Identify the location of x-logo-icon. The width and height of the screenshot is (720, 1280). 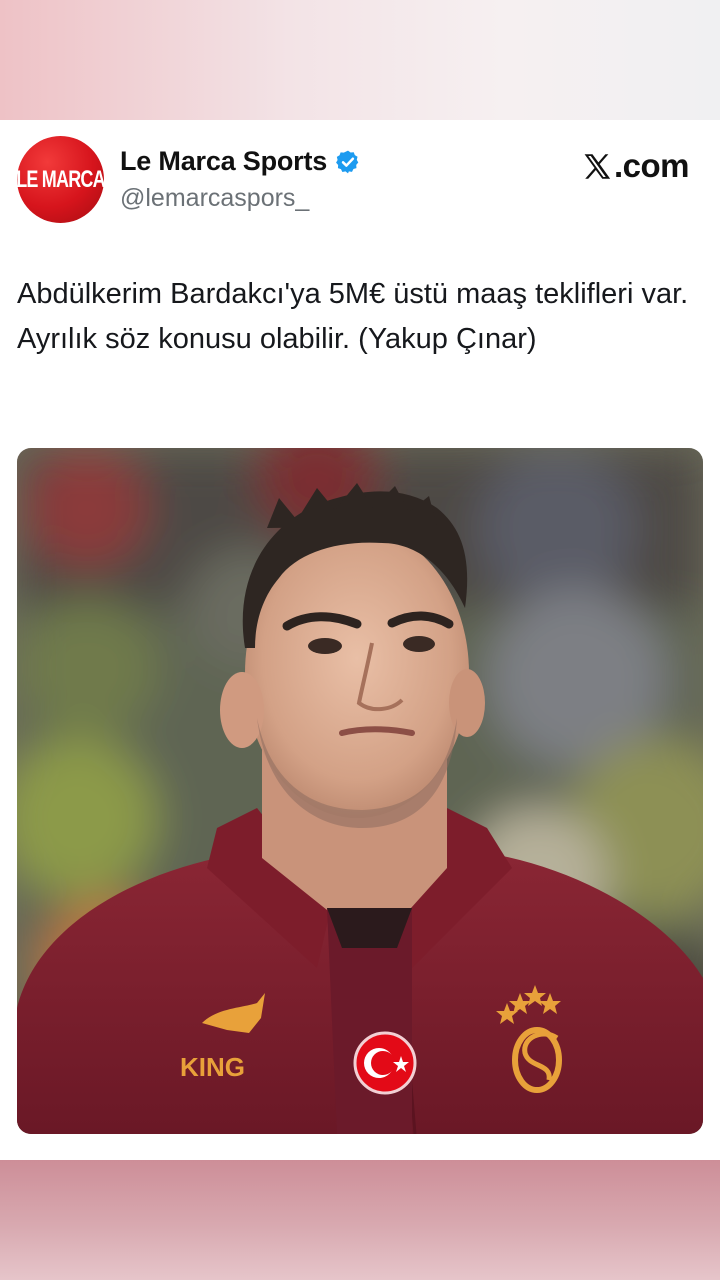
(597, 166).